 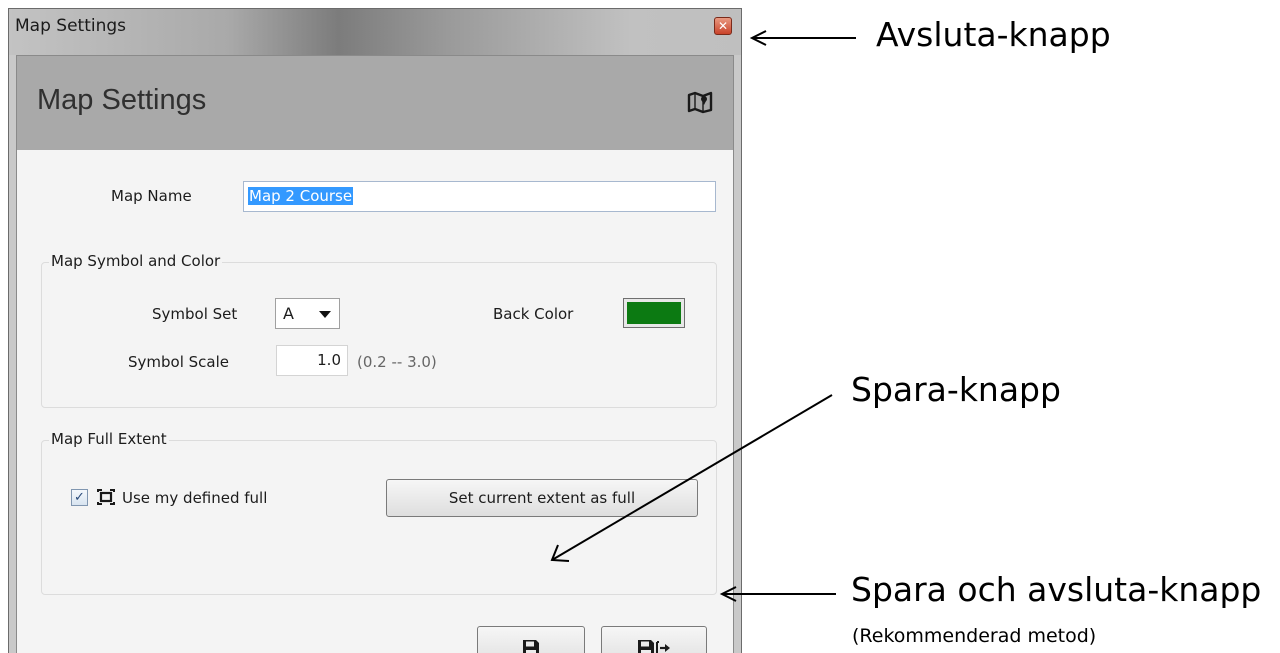 What do you see at coordinates (325, 314) in the screenshot?
I see `chevron-down-icon` at bounding box center [325, 314].